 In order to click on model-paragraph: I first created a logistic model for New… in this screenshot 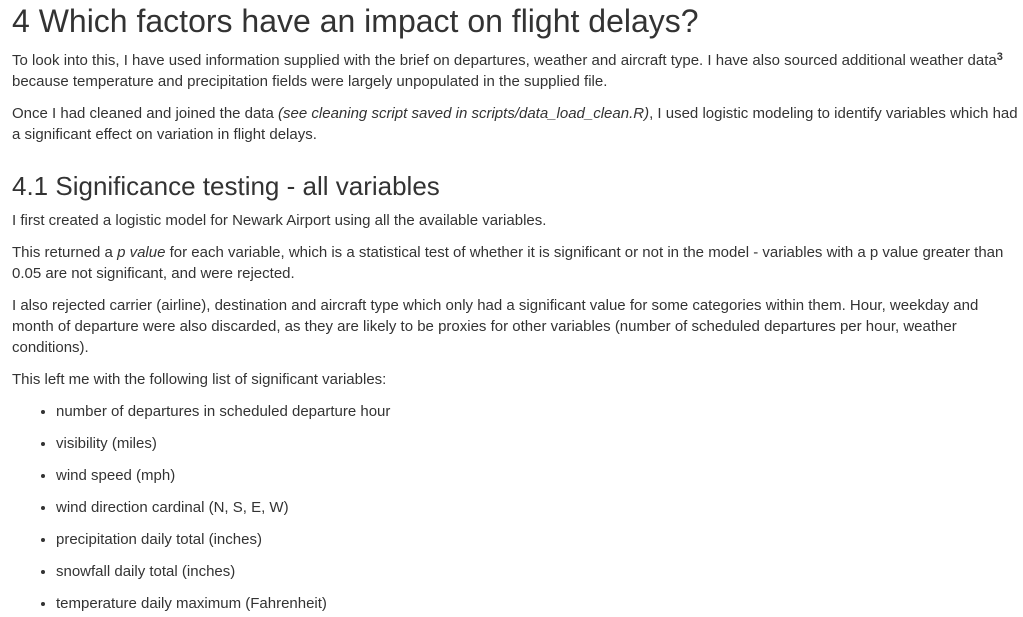, I will do `click(279, 220)`.